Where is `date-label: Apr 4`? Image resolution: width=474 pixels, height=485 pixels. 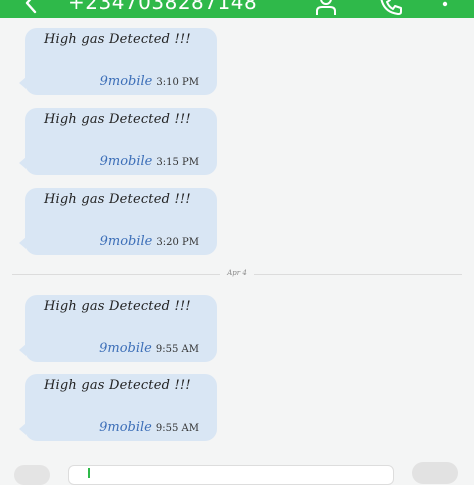
date-label: Apr 4 is located at coordinates (237, 273).